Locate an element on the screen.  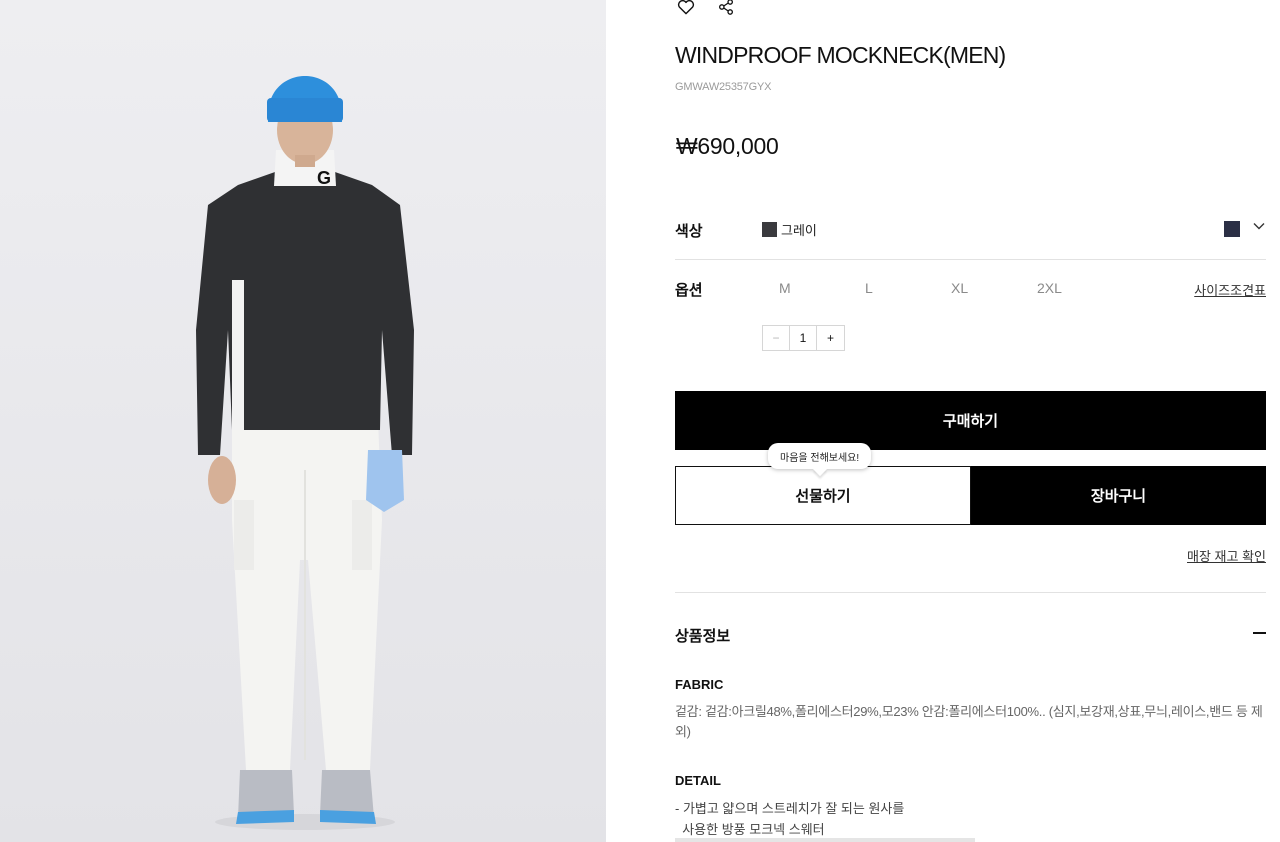
svg-text: G is located at coordinates (324, 178).